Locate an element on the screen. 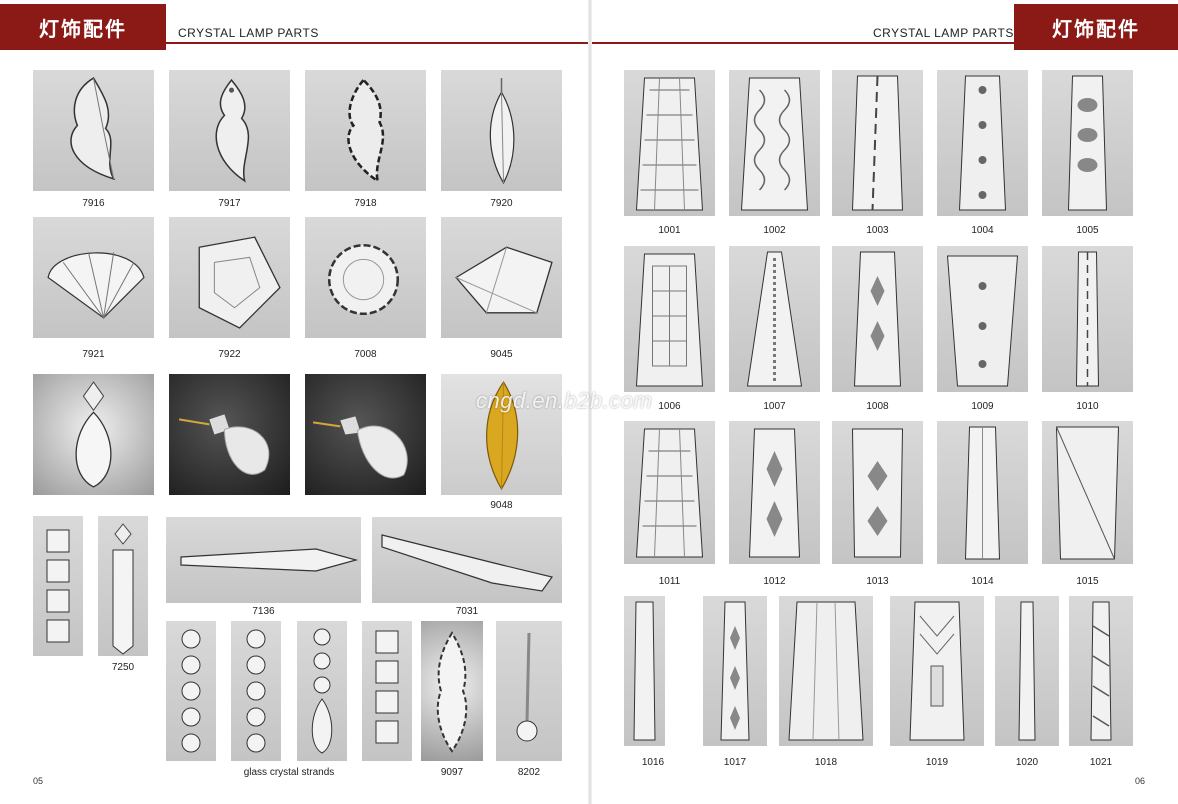 This screenshot has width=1178, height=804. fan-shell-7921-icon is located at coordinates (96, 285).